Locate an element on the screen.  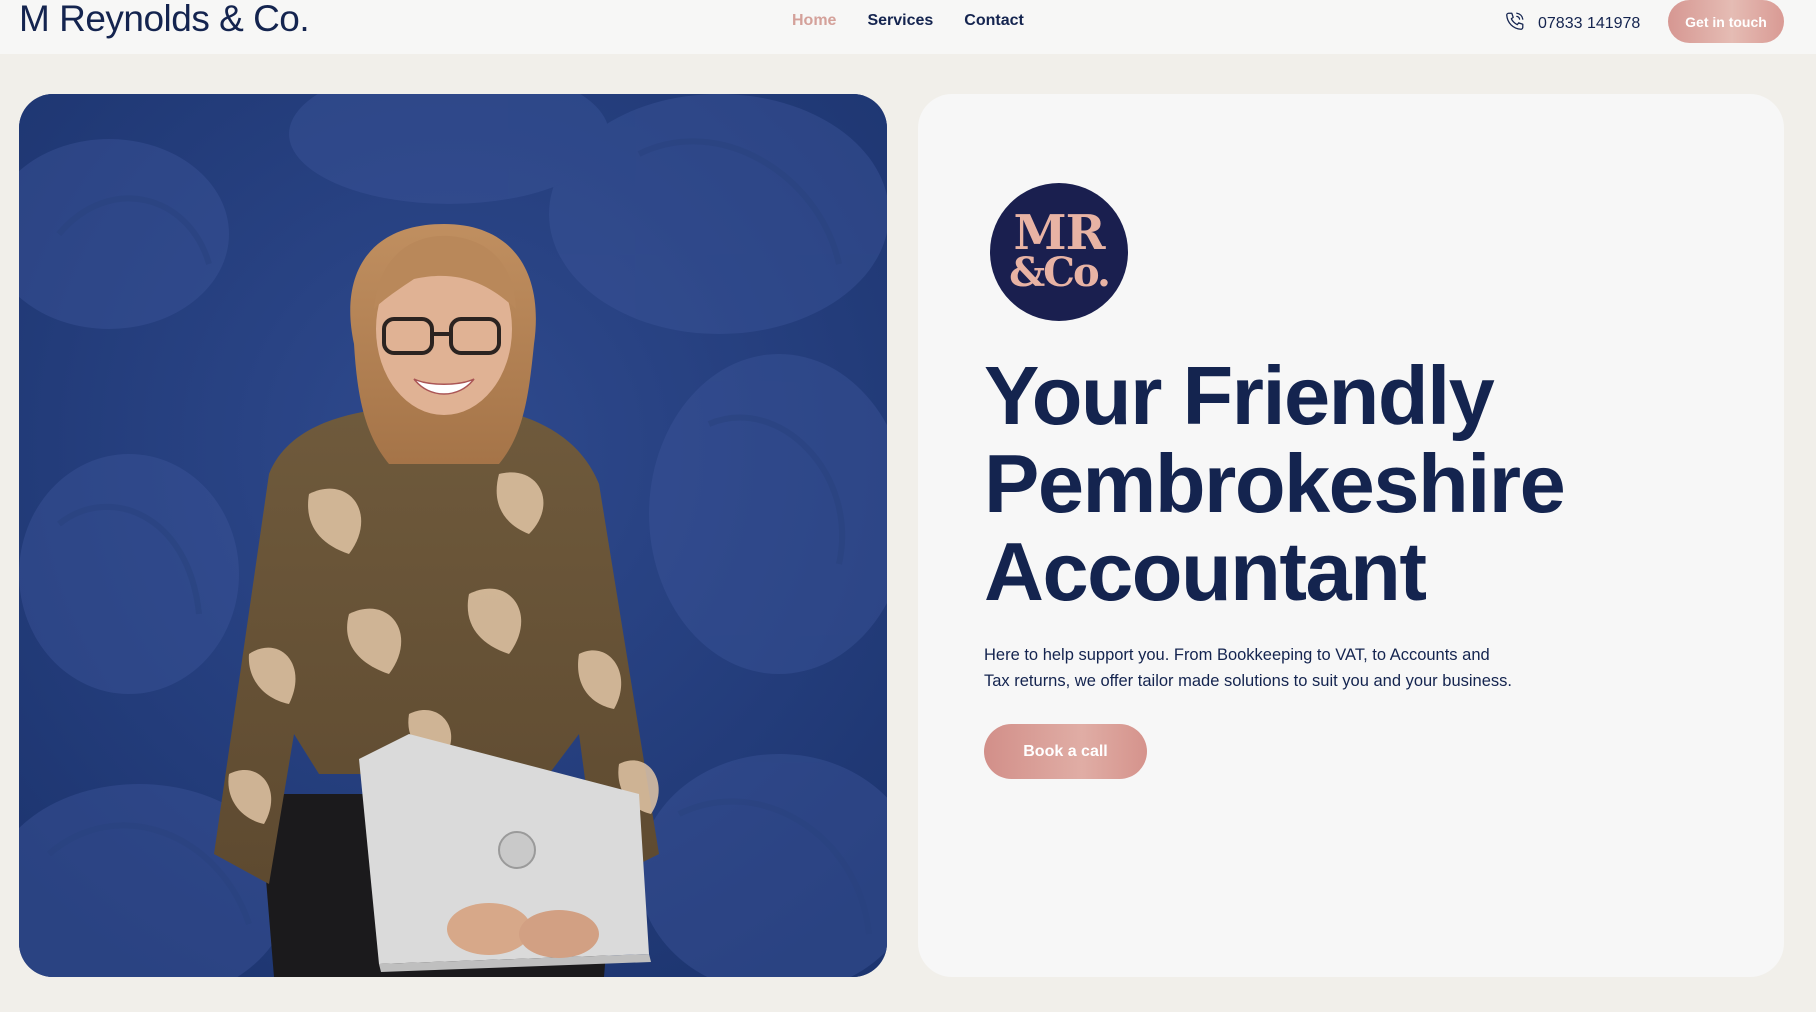
nav-home-link: Home is located at coordinates (814, 21).